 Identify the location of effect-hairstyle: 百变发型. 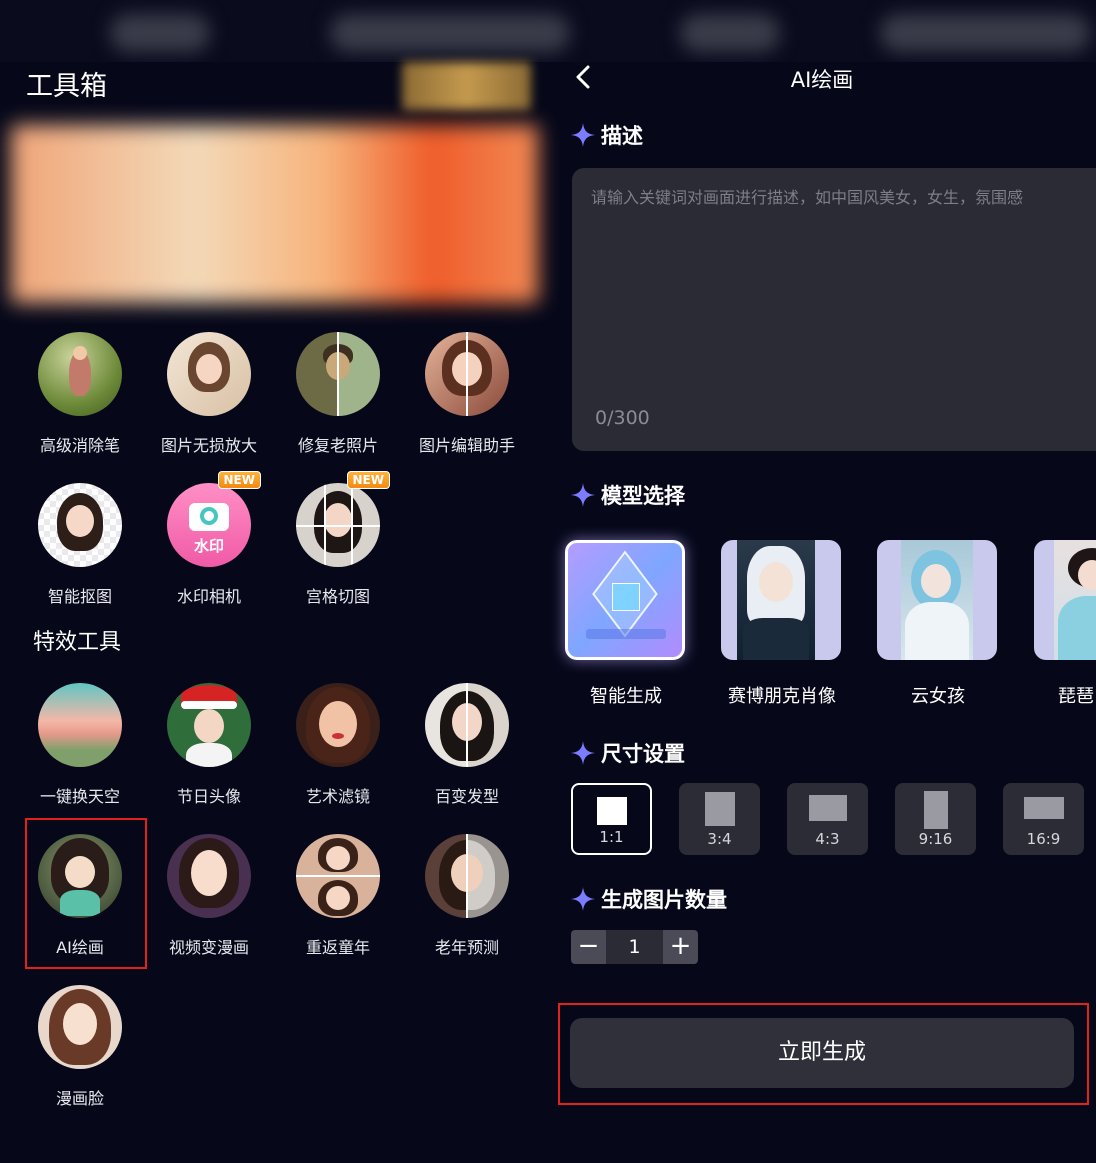
(467, 745).